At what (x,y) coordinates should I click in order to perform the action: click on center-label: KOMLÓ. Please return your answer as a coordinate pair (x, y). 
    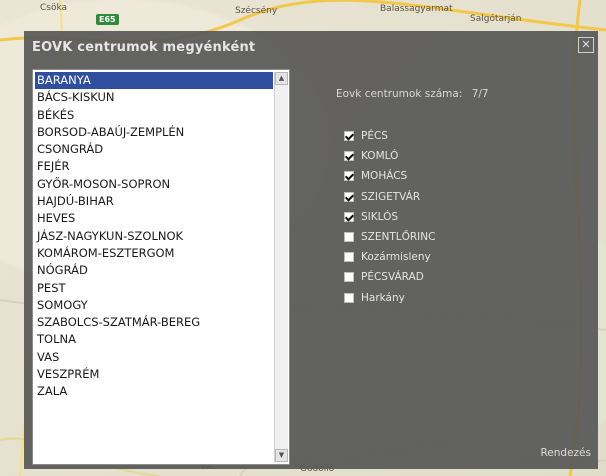
    Looking at the image, I should click on (380, 156).